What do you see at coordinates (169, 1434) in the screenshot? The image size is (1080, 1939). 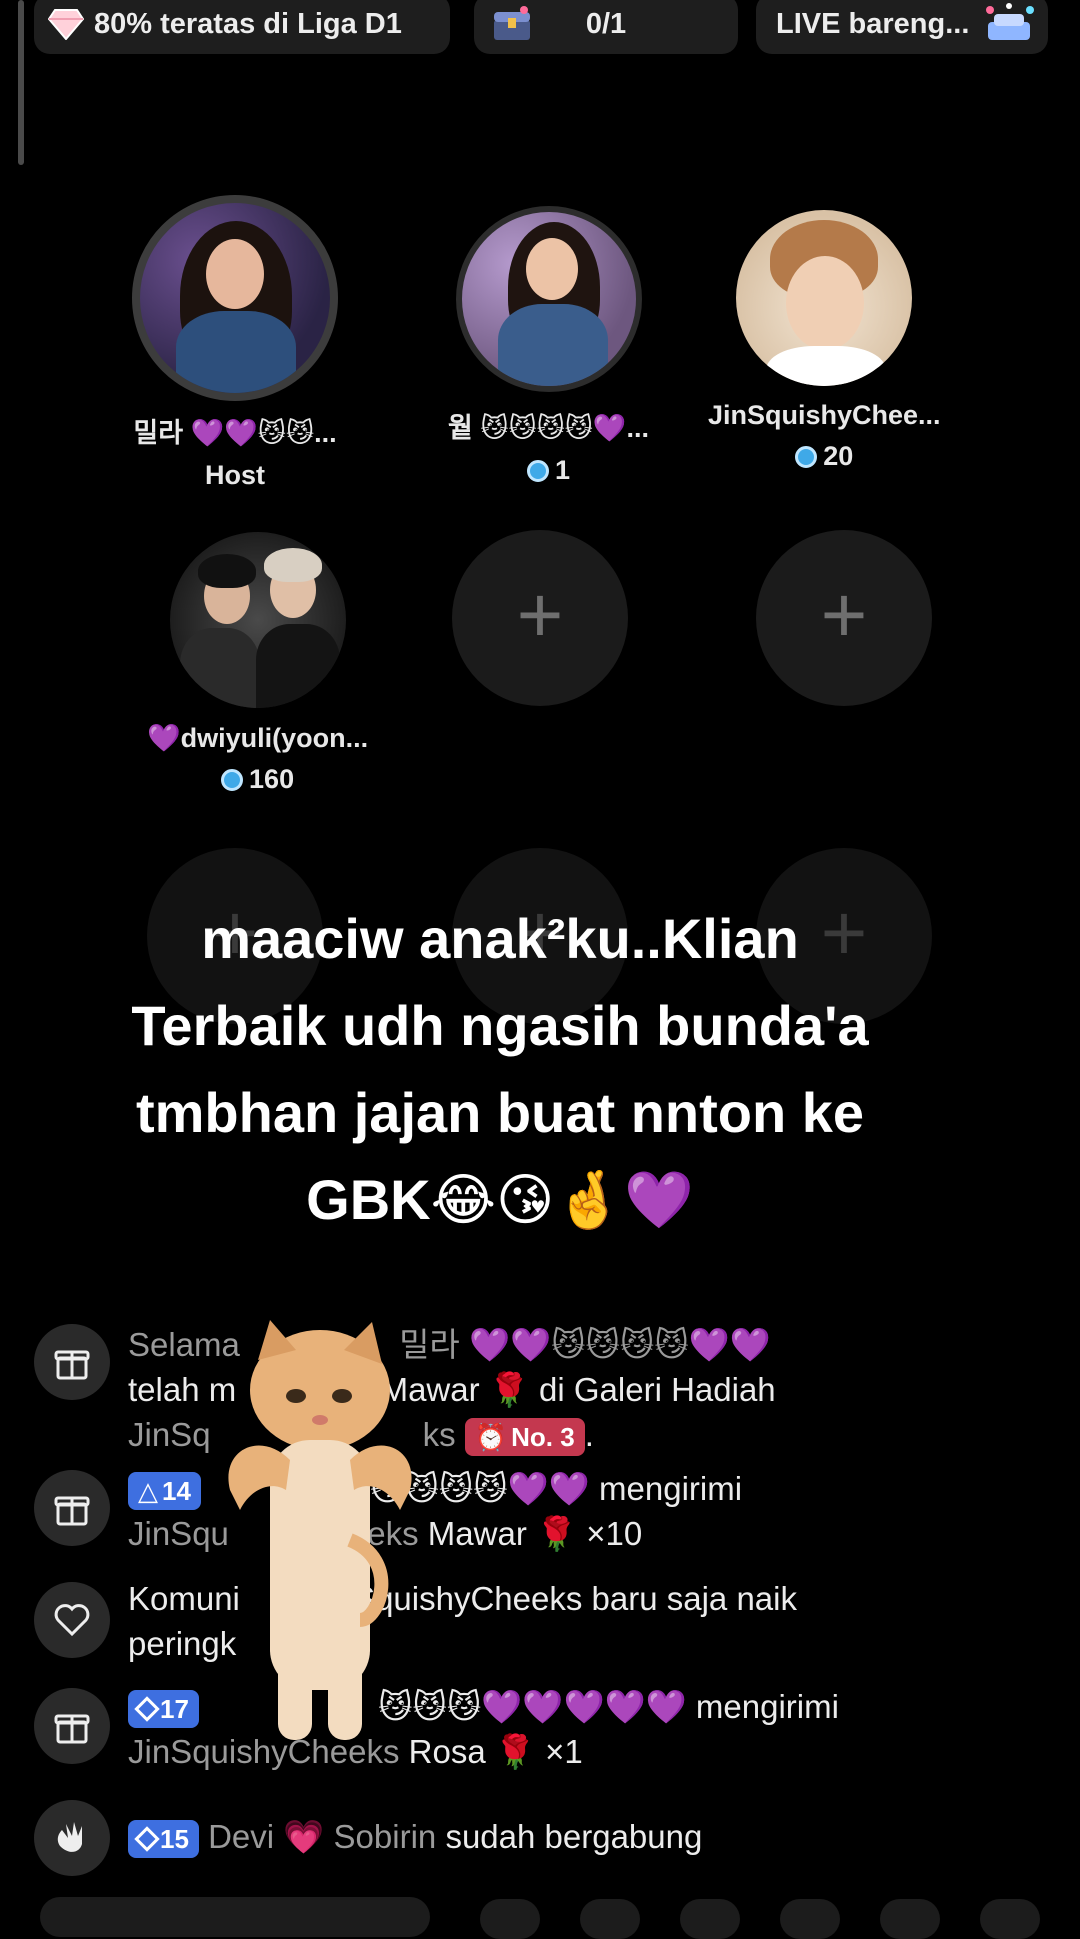 I see `username: JinSq` at bounding box center [169, 1434].